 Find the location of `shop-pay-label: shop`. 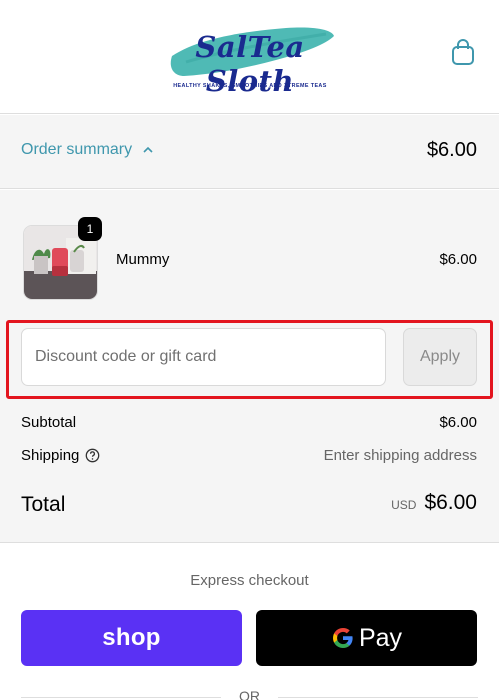

shop-pay-label: shop is located at coordinates (131, 637).